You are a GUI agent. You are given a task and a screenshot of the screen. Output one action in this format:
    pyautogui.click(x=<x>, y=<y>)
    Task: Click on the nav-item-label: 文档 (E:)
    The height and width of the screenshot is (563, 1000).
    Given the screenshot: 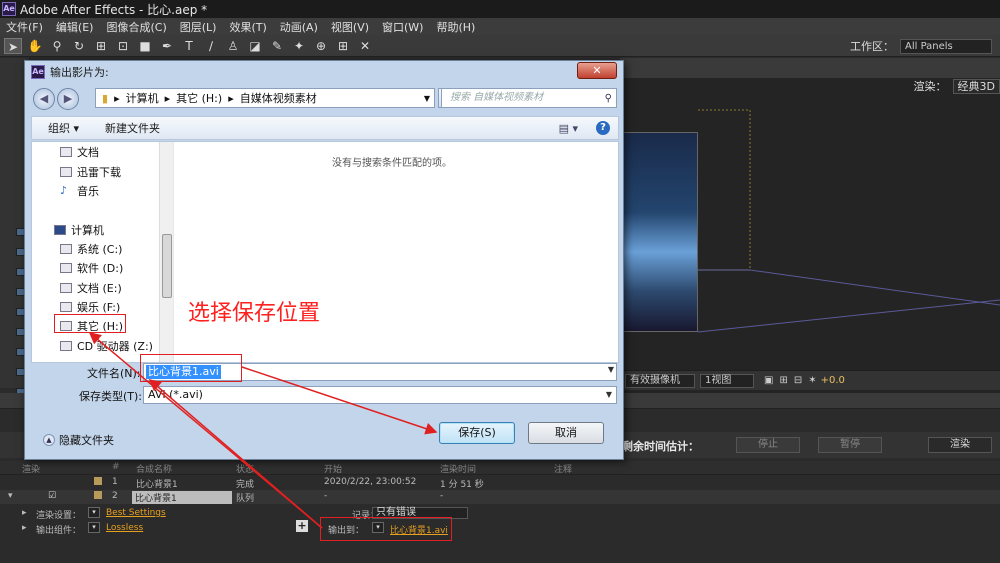 What is the action you would take?
    pyautogui.click(x=99, y=288)
    